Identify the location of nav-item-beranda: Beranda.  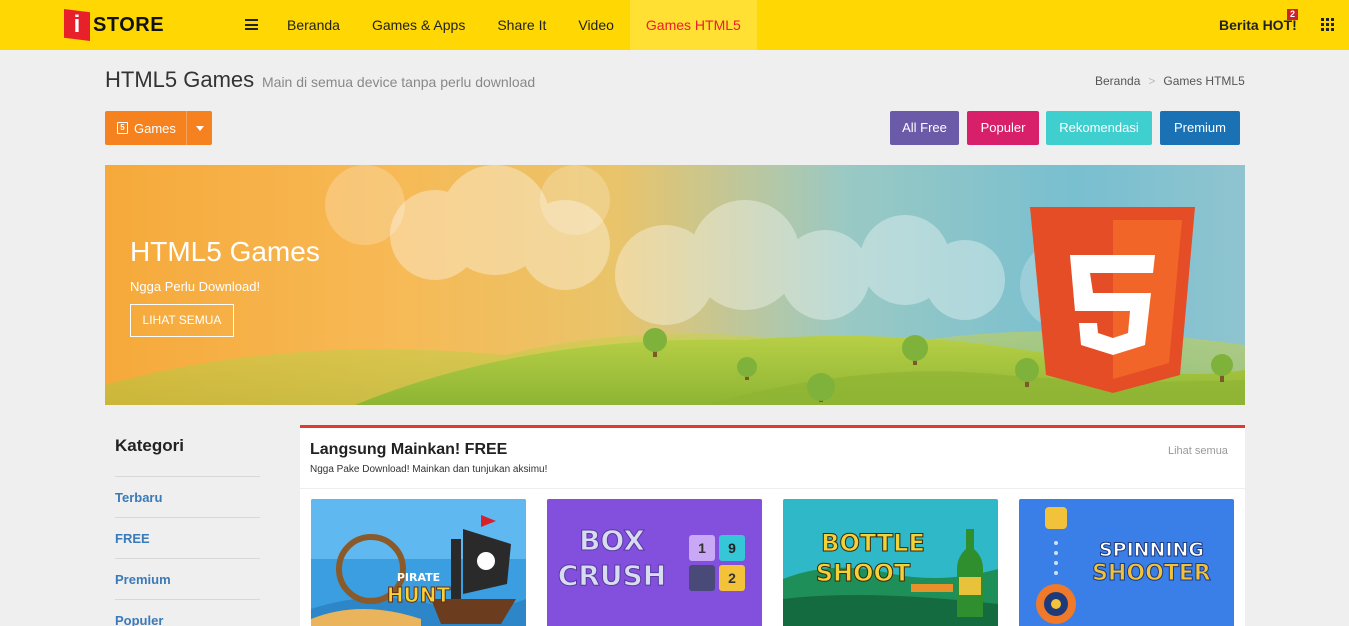
(313, 25).